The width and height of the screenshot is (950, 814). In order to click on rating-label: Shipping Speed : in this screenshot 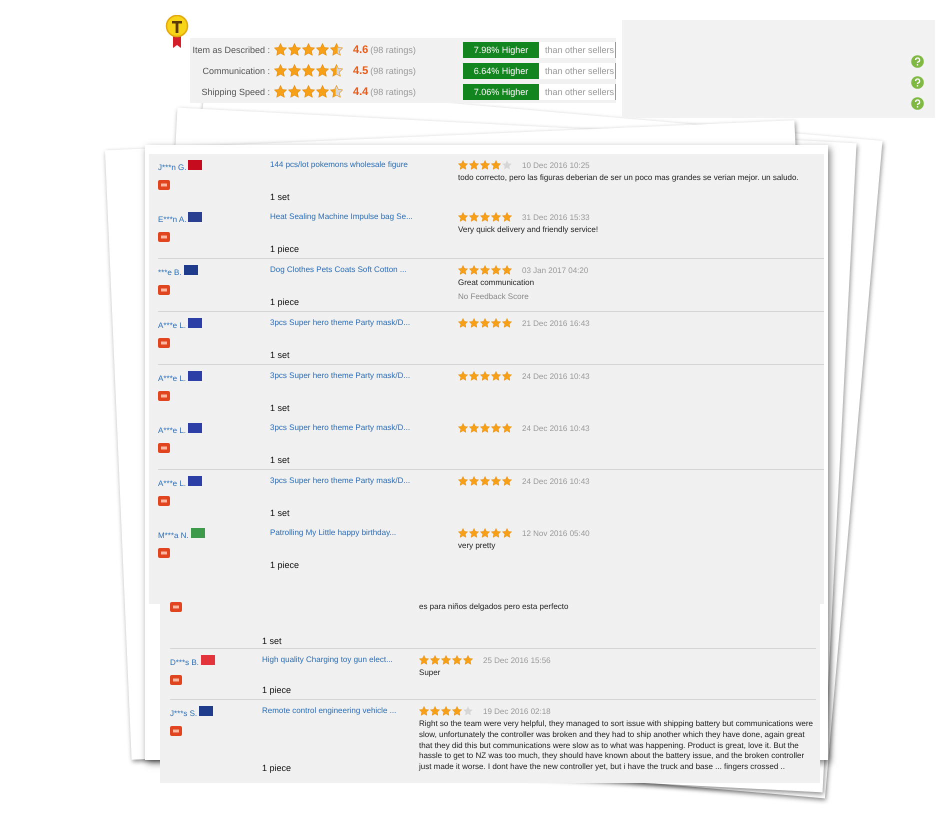, I will do `click(235, 91)`.